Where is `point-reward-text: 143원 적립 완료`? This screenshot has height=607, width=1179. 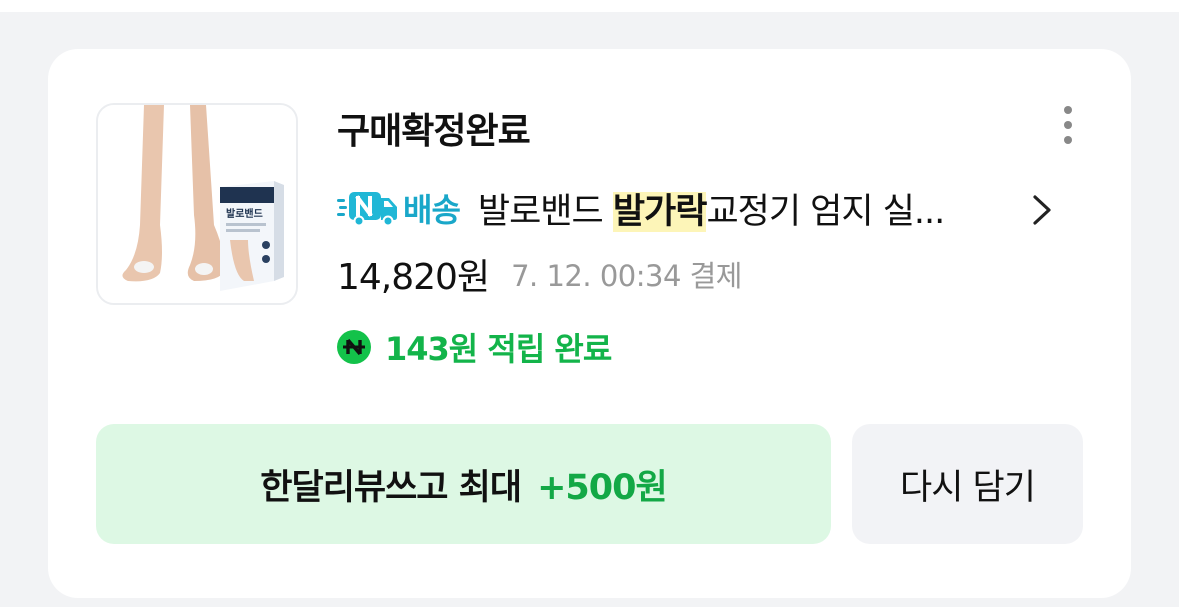 point-reward-text: 143원 적립 완료 is located at coordinates (498, 349).